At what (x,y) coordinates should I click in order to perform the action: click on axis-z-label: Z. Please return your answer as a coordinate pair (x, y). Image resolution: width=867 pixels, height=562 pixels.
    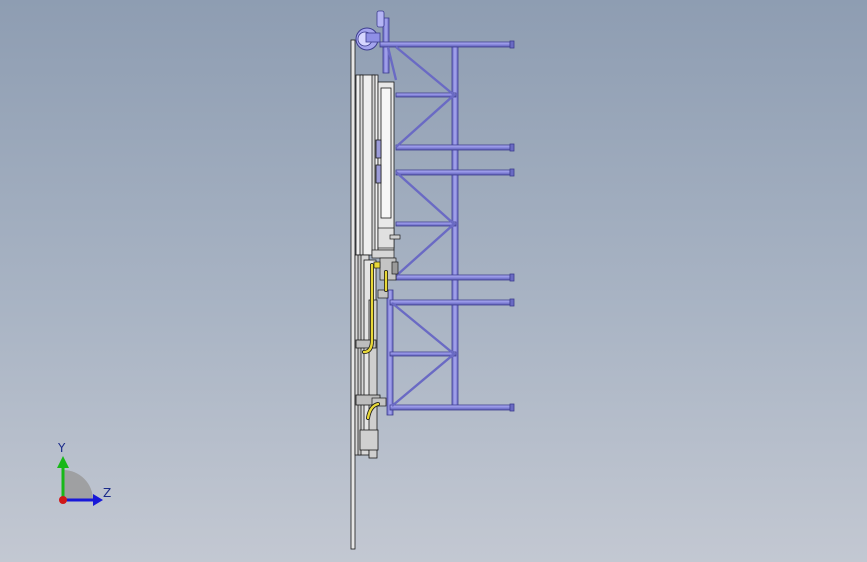
    Looking at the image, I should click on (107, 493).